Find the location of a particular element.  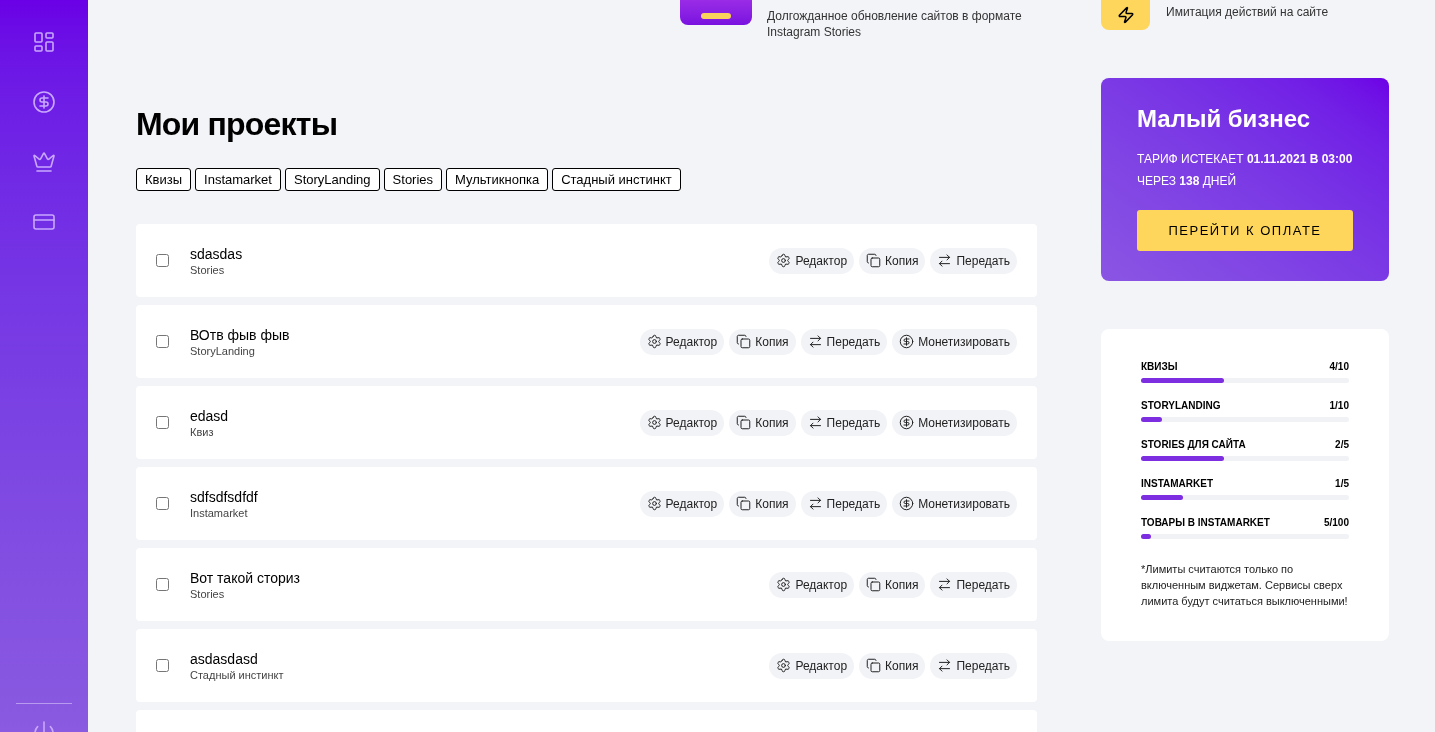

filter-tag: Мультикнопка is located at coordinates (497, 179).